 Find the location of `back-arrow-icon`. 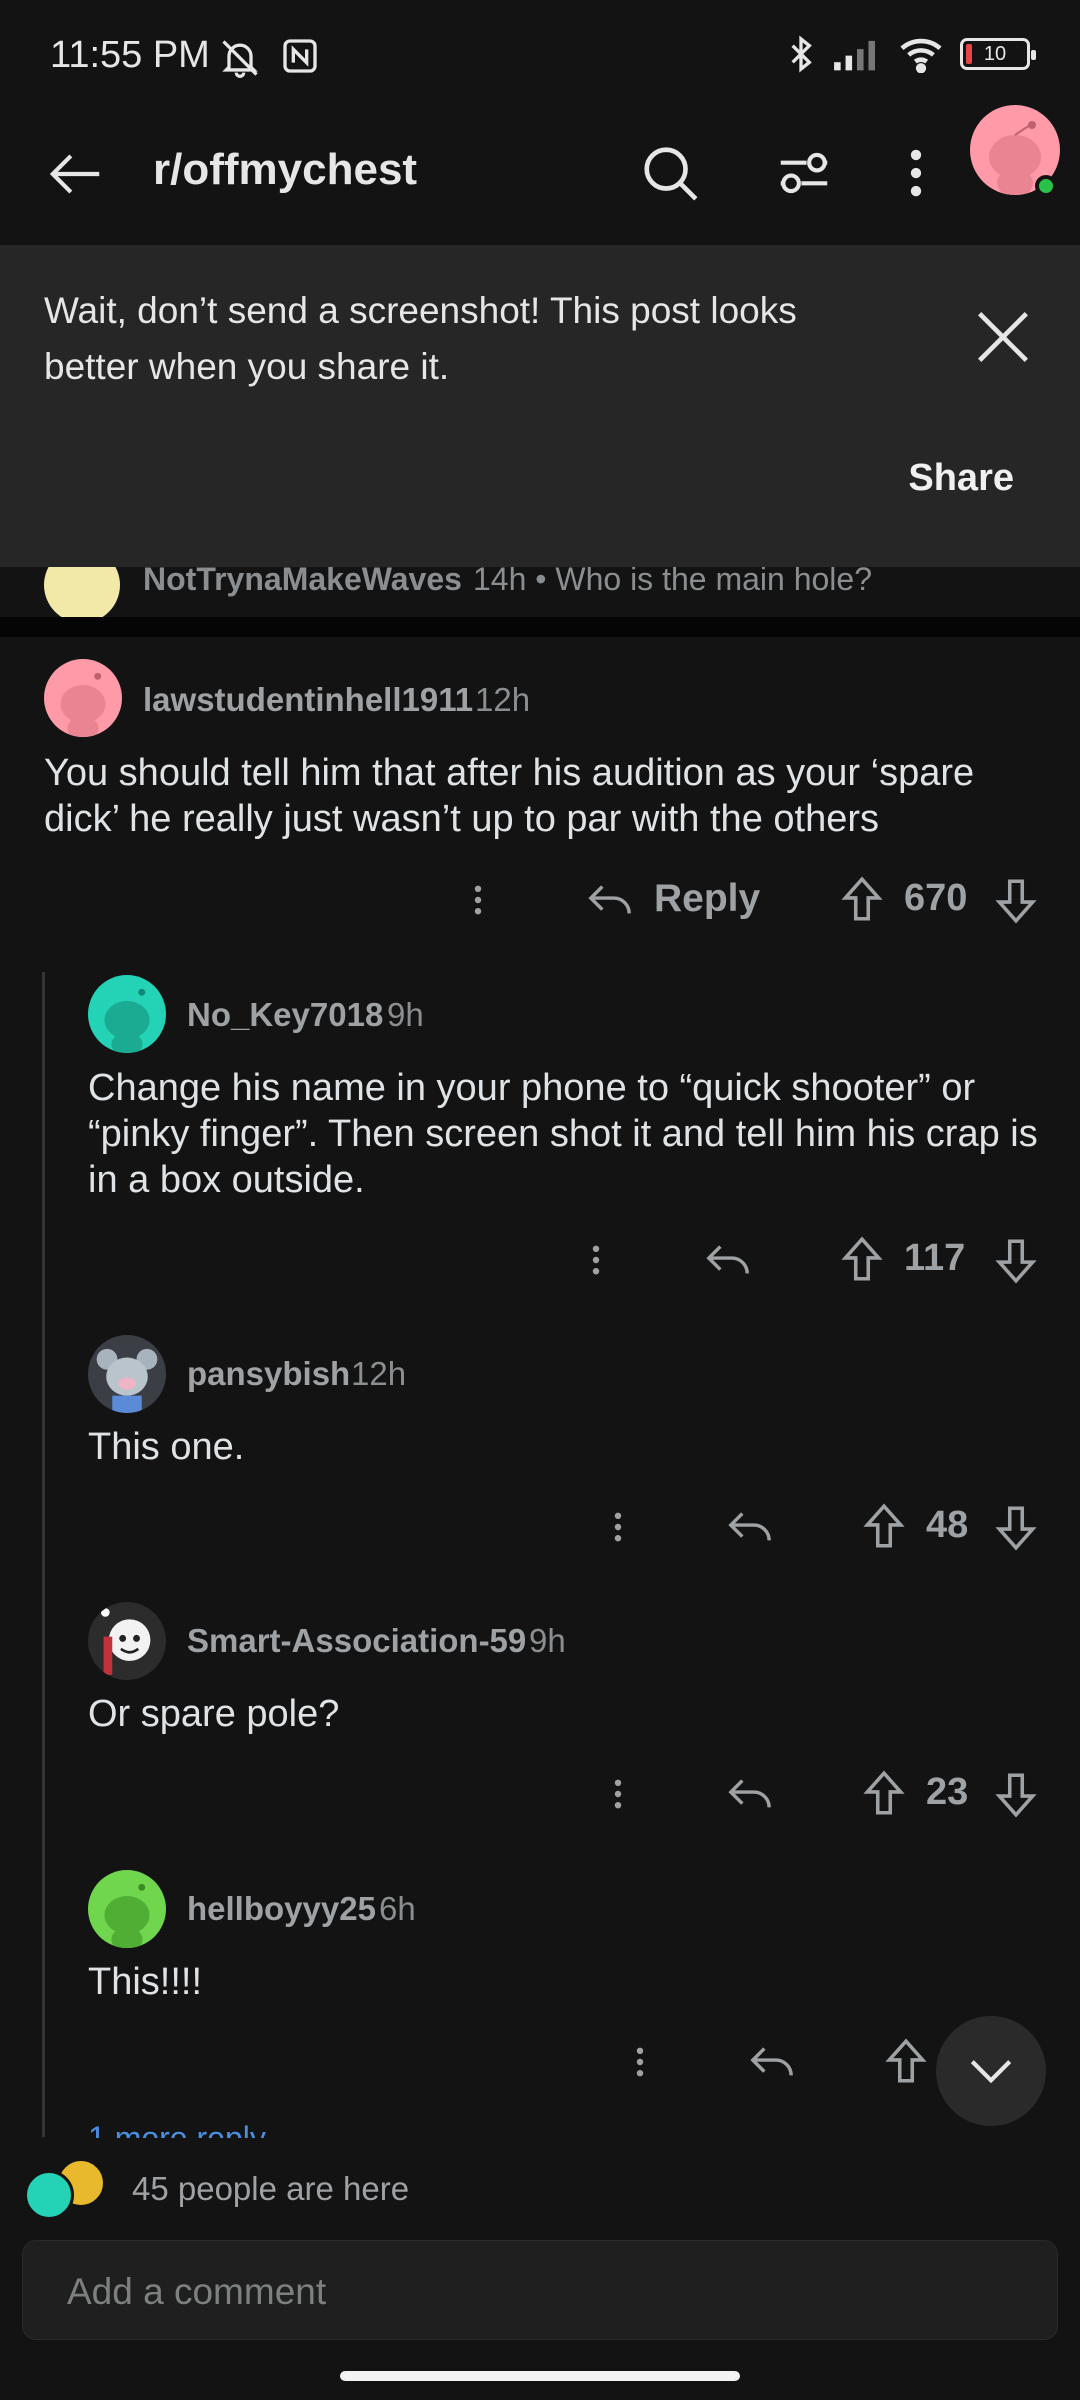

back-arrow-icon is located at coordinates (76, 174).